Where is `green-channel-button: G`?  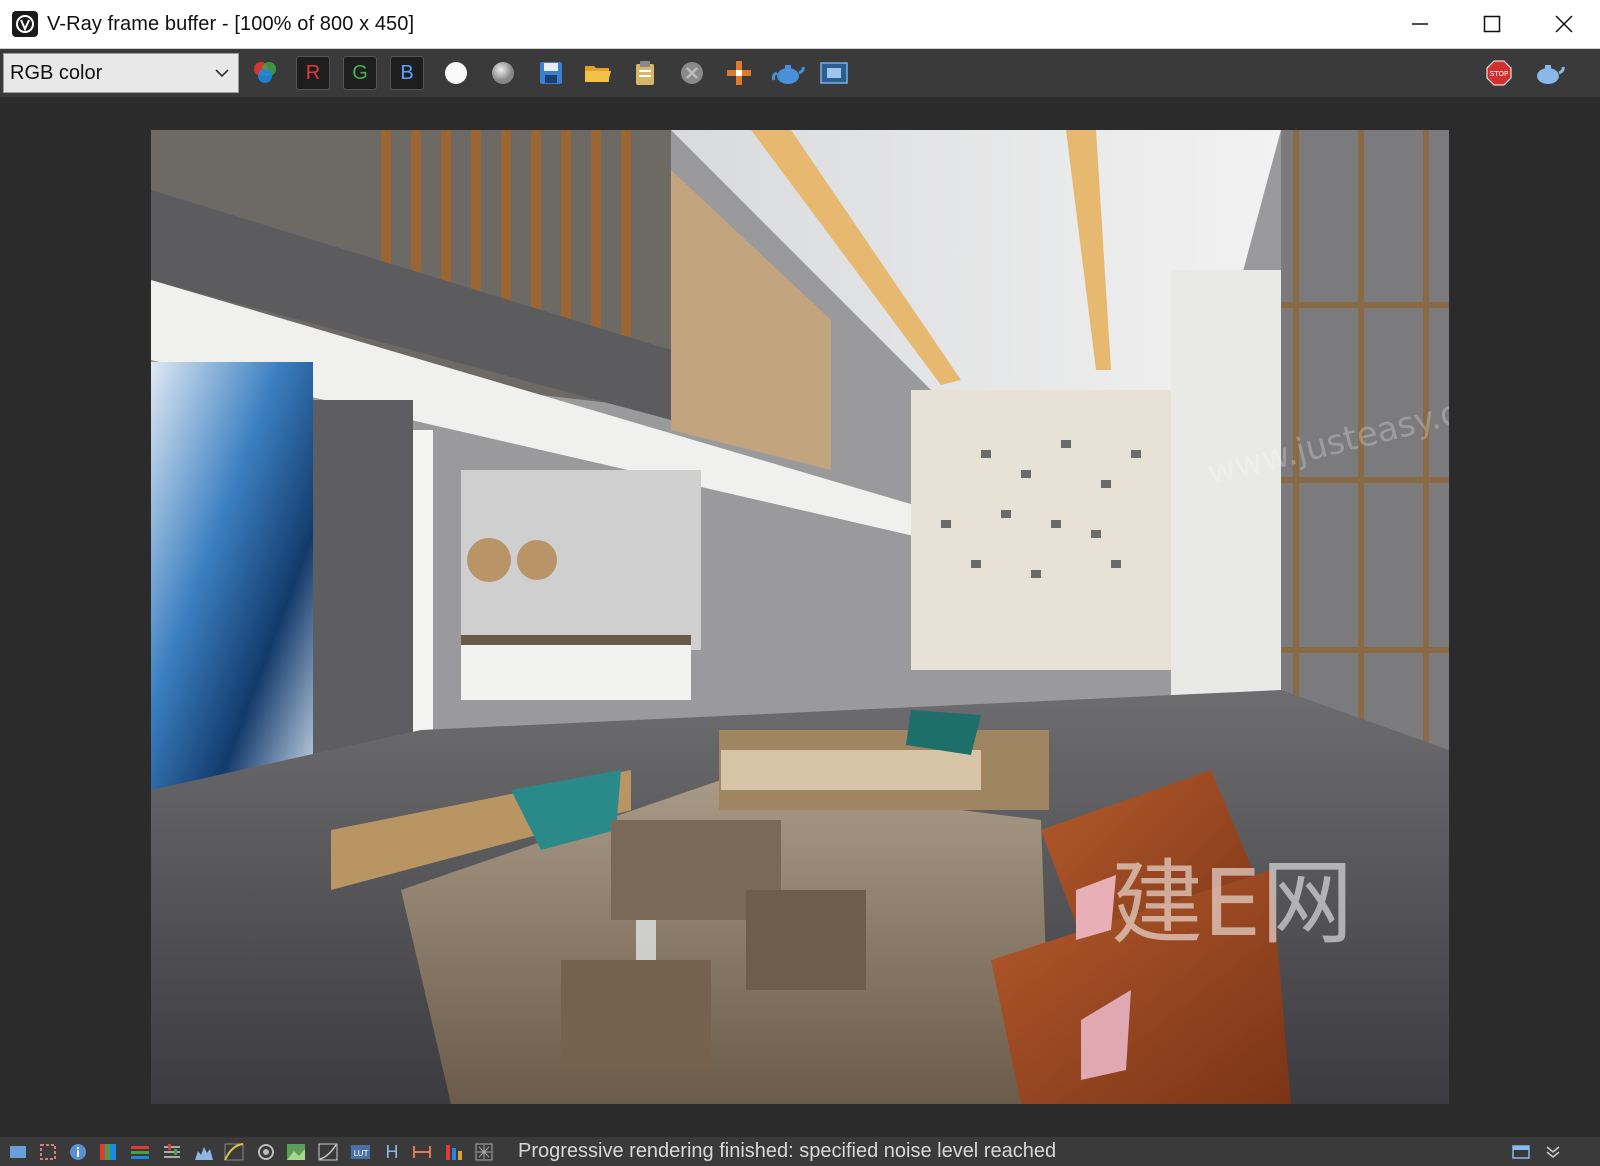
green-channel-button: G is located at coordinates (360, 73).